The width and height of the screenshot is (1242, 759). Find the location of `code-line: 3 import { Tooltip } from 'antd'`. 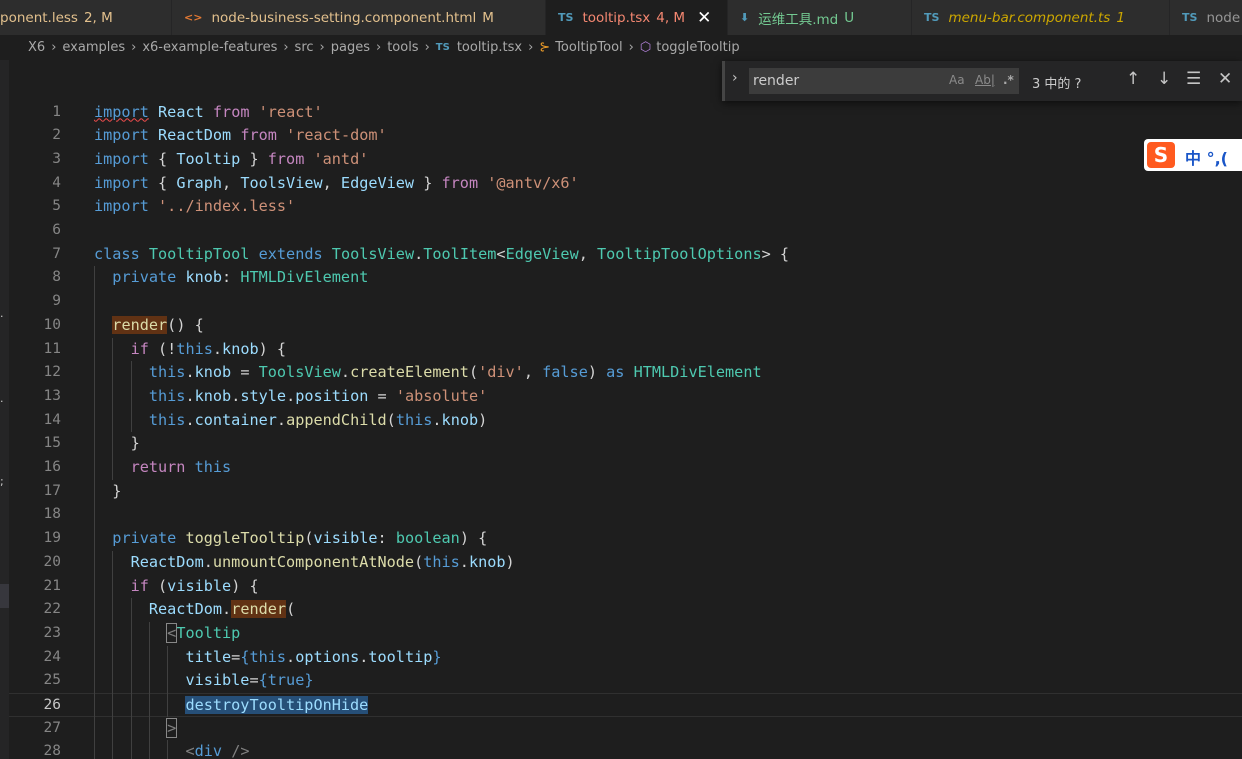

code-line: 3 import { Tooltip } from 'antd' is located at coordinates (625, 160).